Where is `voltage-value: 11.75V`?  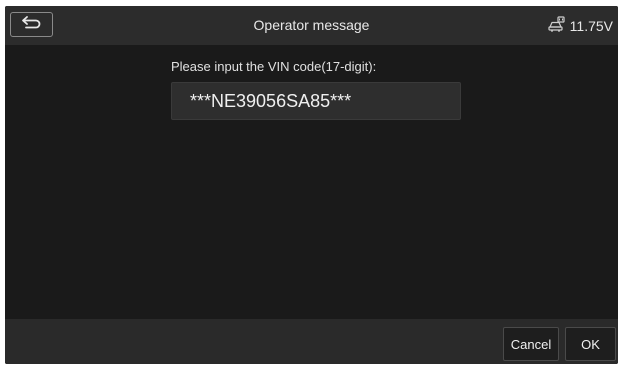
voltage-value: 11.75V is located at coordinates (591, 25).